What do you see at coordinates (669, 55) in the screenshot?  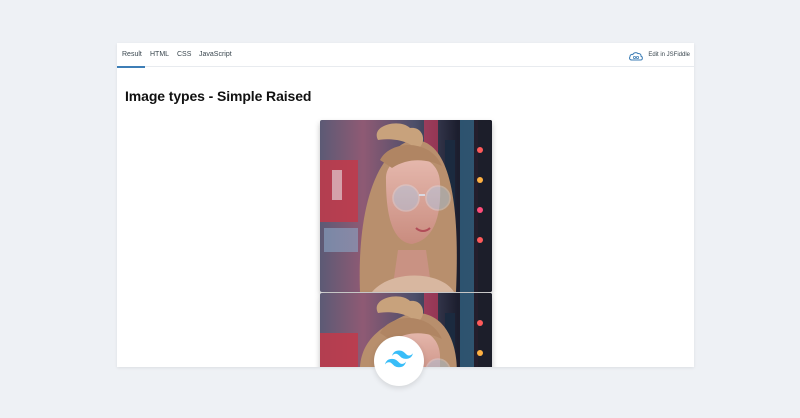 I see `edit-link-label: Edit in JSFiddle` at bounding box center [669, 55].